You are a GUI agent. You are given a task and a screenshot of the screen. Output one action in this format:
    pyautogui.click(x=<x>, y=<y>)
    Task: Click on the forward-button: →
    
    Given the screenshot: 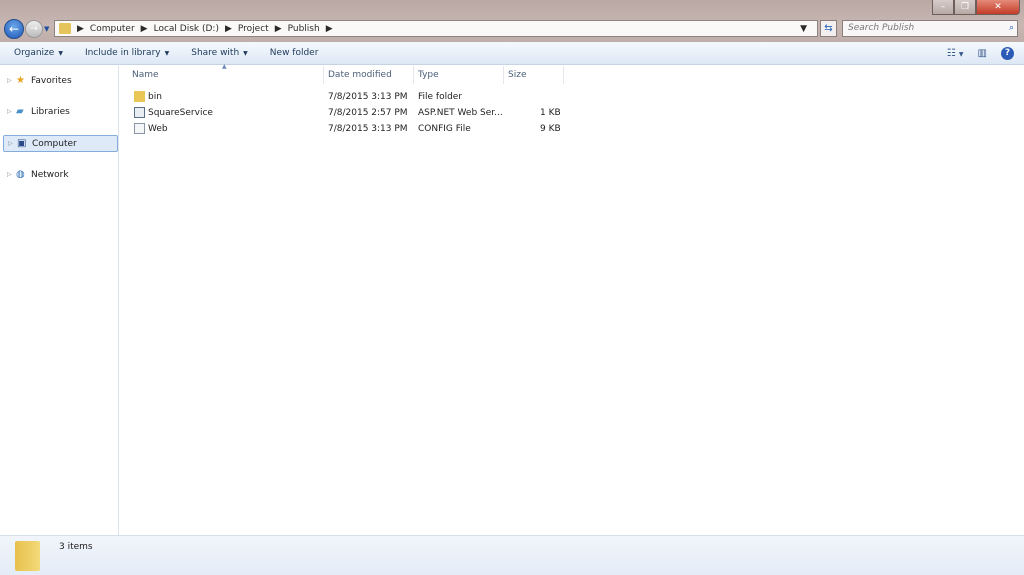 What is the action you would take?
    pyautogui.click(x=34, y=29)
    